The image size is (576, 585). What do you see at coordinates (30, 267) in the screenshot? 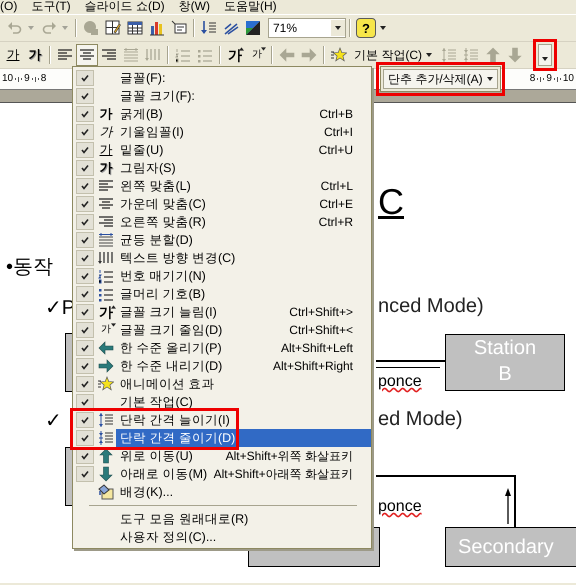
I see `bullet-text: •동작` at bounding box center [30, 267].